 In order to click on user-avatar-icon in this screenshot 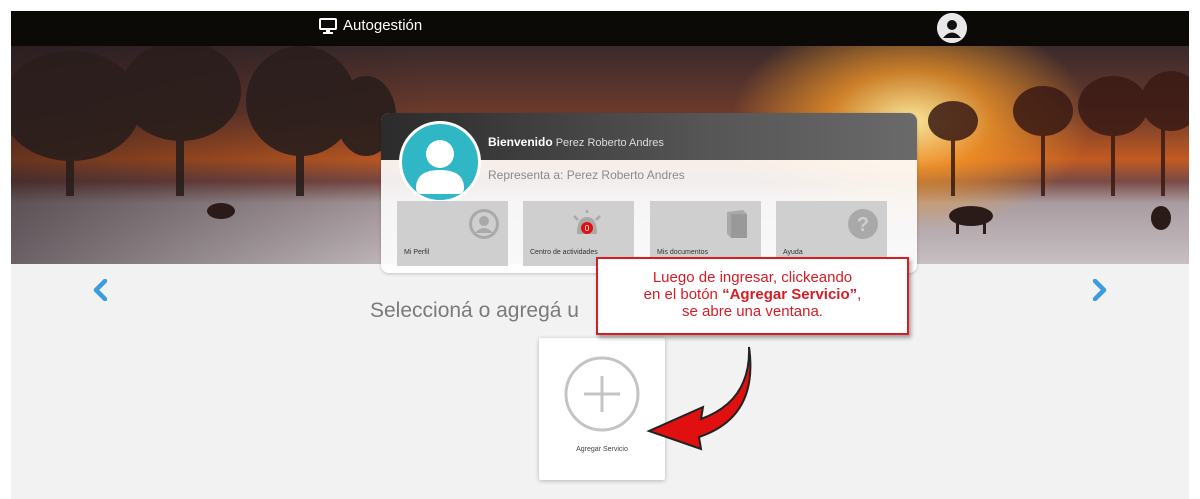, I will do `click(952, 28)`.